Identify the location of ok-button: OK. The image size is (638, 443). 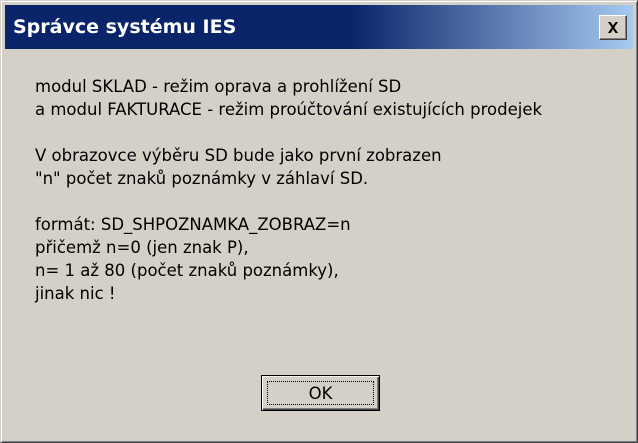
(320, 393).